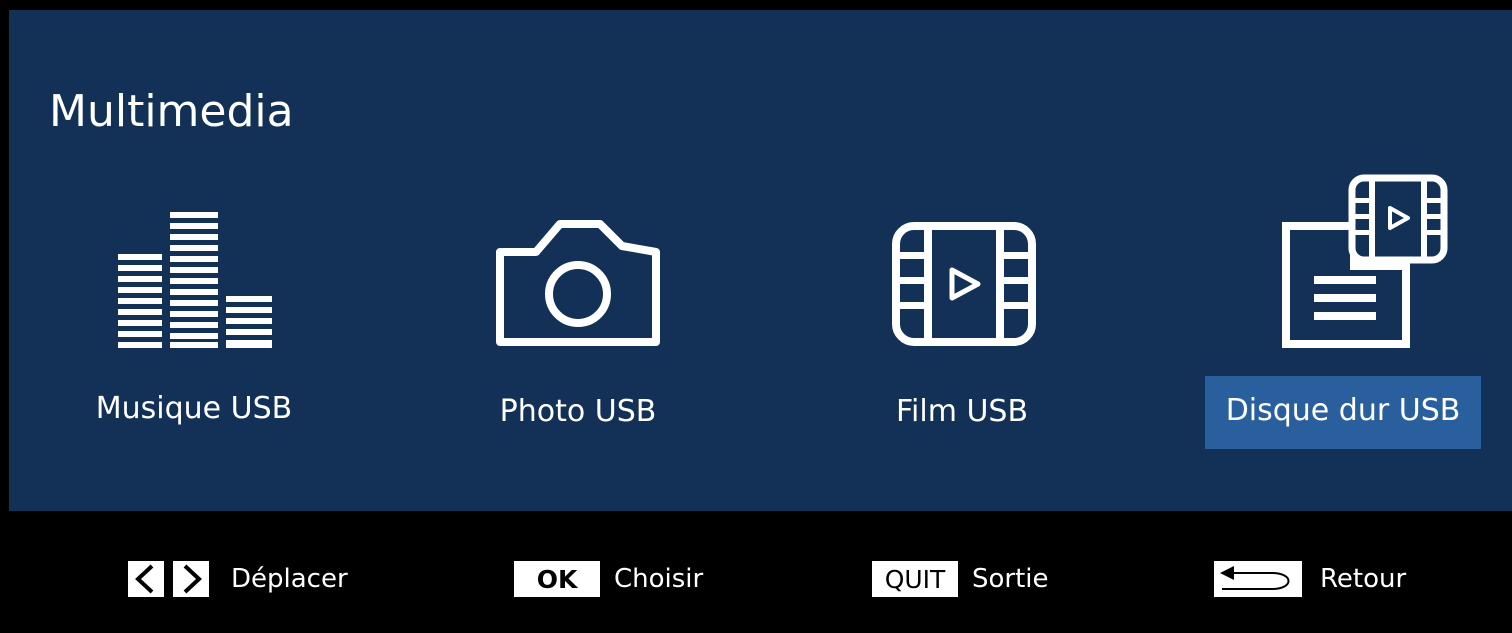 This screenshot has width=1512, height=633. What do you see at coordinates (1343, 410) in the screenshot?
I see `menu-item-label: Disque dur USB` at bounding box center [1343, 410].